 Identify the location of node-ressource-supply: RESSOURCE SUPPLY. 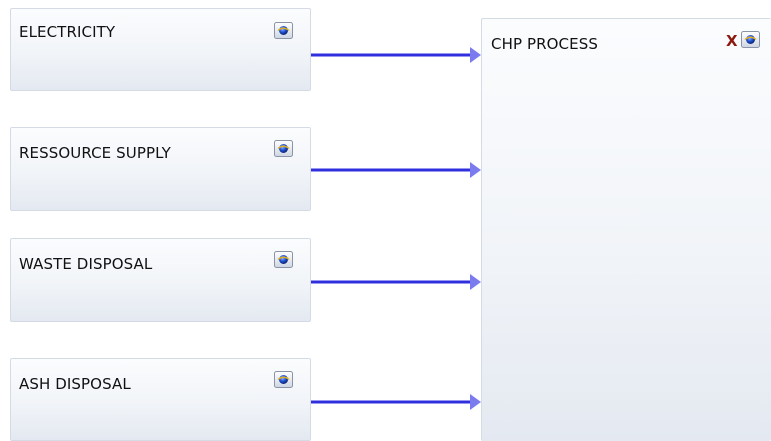
(160, 169).